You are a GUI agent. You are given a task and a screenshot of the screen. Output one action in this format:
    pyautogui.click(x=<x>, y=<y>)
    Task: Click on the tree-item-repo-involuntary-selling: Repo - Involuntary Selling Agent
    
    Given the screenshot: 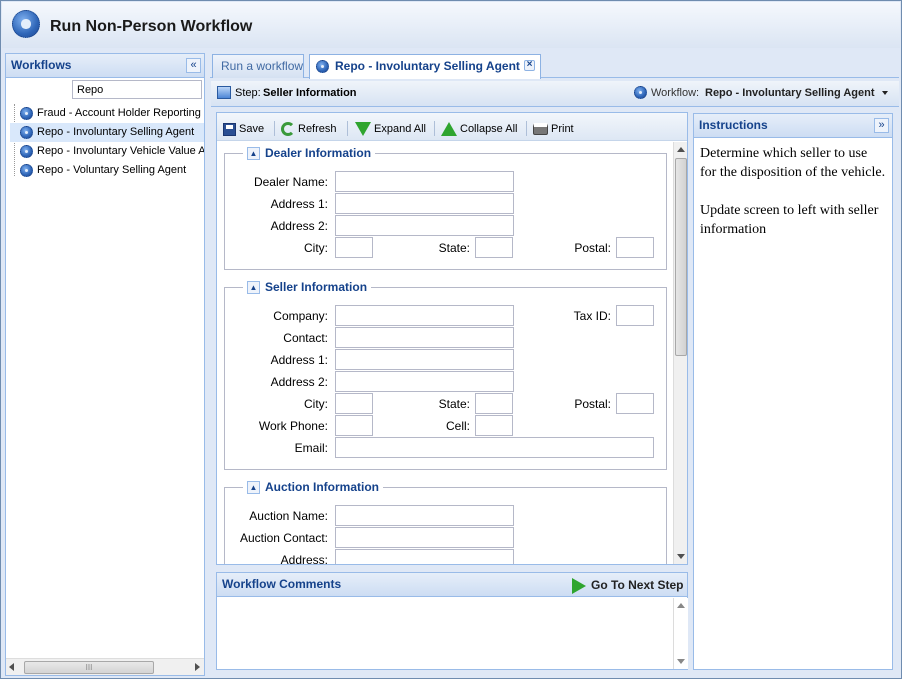 What is the action you would take?
    pyautogui.click(x=107, y=132)
    